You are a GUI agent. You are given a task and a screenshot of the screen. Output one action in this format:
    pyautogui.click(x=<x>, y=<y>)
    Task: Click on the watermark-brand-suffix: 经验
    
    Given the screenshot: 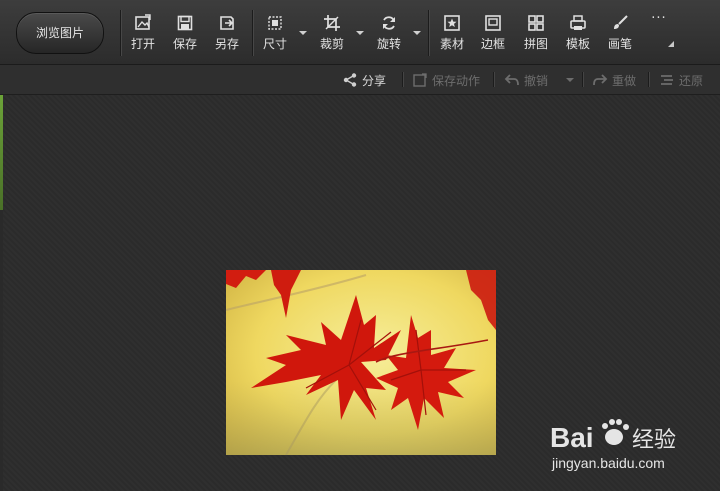 What is the action you would take?
    pyautogui.click(x=654, y=440)
    